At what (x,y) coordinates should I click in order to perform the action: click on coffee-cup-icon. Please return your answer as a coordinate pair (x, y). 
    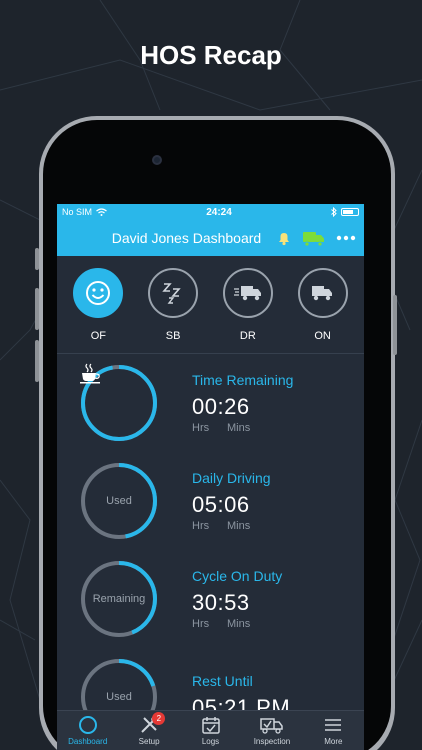
    Looking at the image, I should click on (90, 373).